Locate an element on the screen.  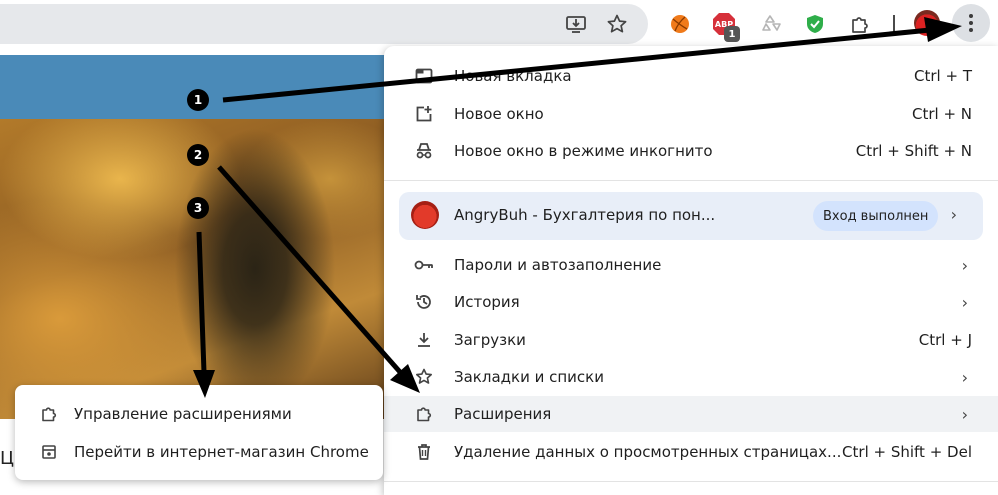
star-icon is located at coordinates (424, 377).